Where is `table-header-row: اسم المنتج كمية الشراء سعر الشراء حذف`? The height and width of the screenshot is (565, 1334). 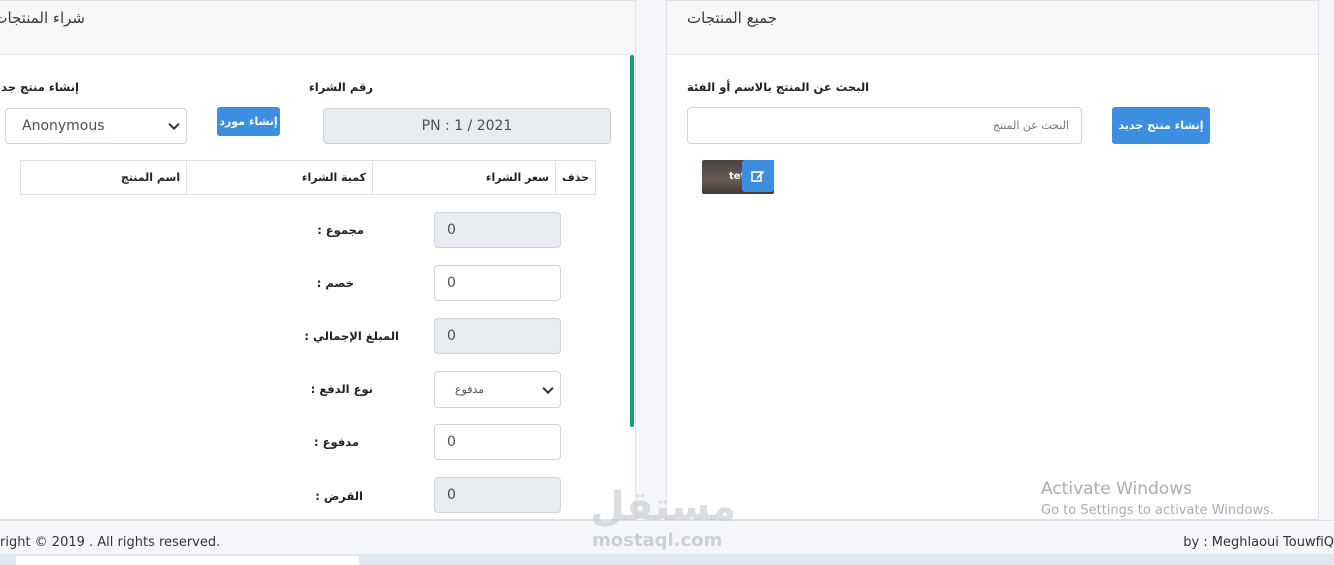 table-header-row: اسم المنتج كمية الشراء سعر الشراء حذف is located at coordinates (308, 177).